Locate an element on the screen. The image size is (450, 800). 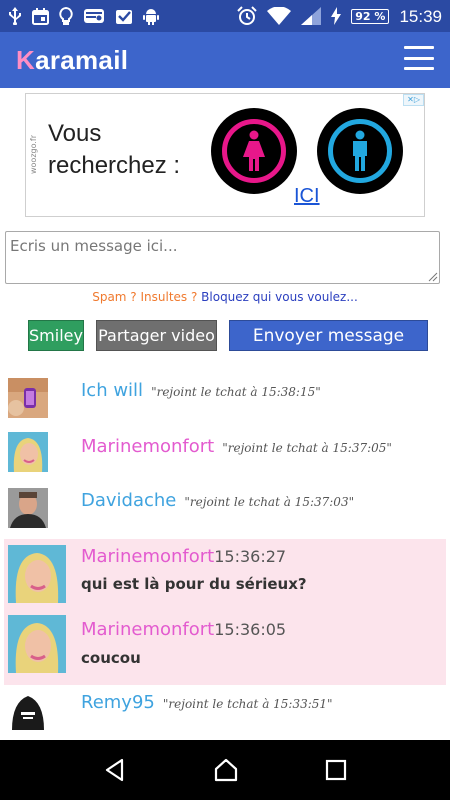
join-notice: "rejoint le tchat à 15:37:05" is located at coordinates (307, 448).